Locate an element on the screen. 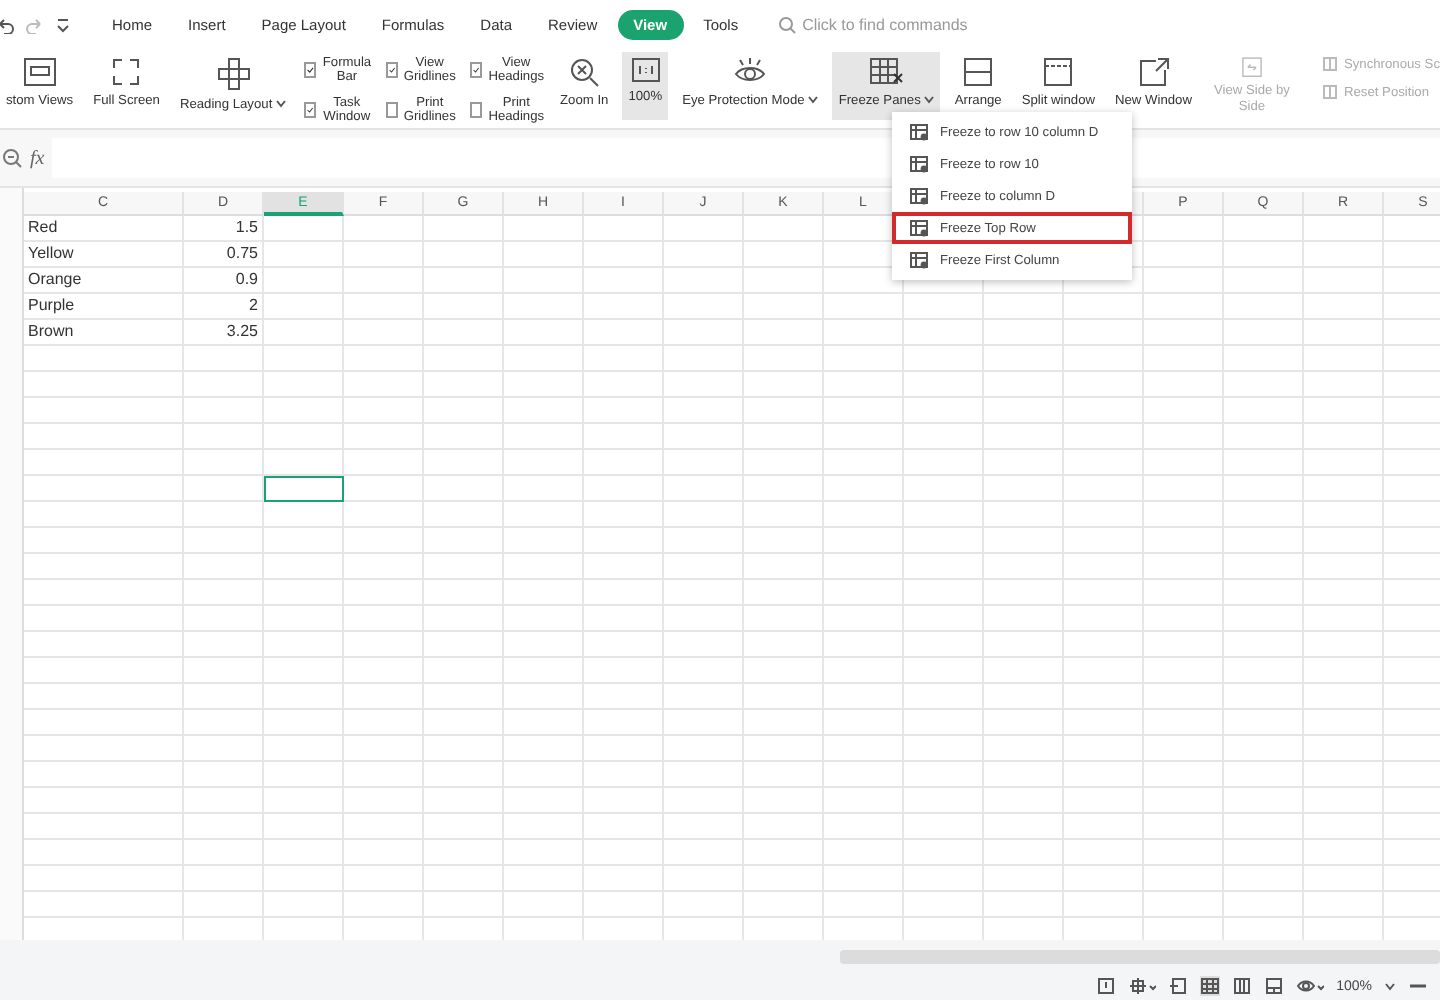 The image size is (1440, 1000). cell-text: 0.75 is located at coordinates (242, 254).